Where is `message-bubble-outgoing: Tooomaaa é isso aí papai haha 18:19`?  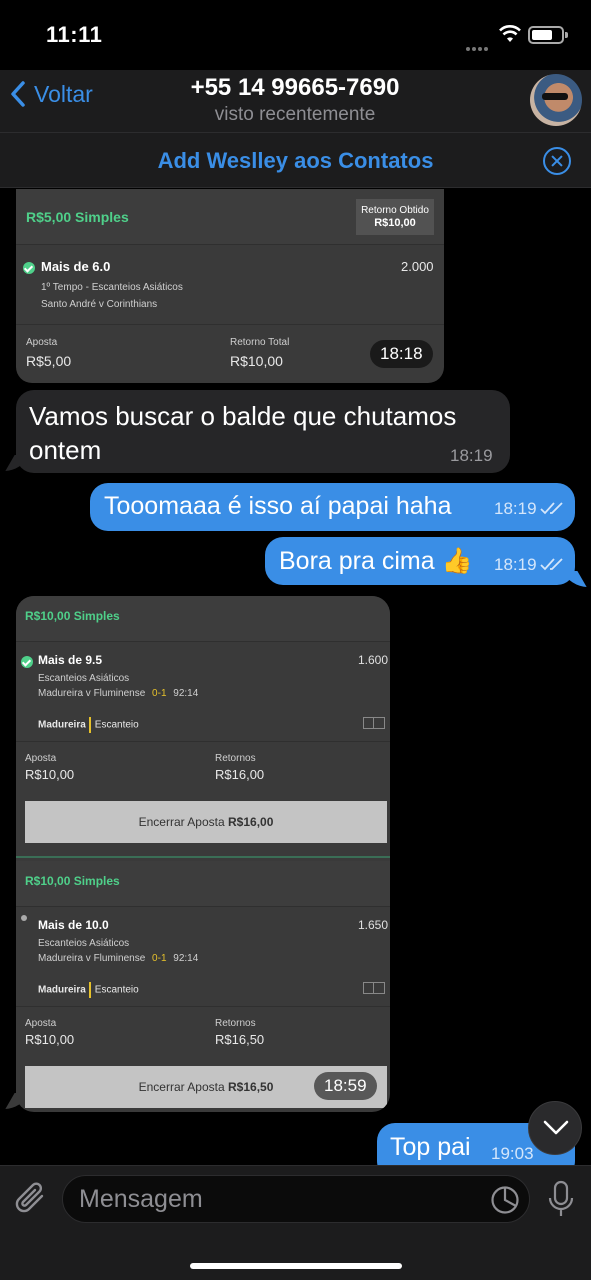
message-bubble-outgoing: Tooomaaa é isso aí papai haha 18:19 is located at coordinates (332, 507).